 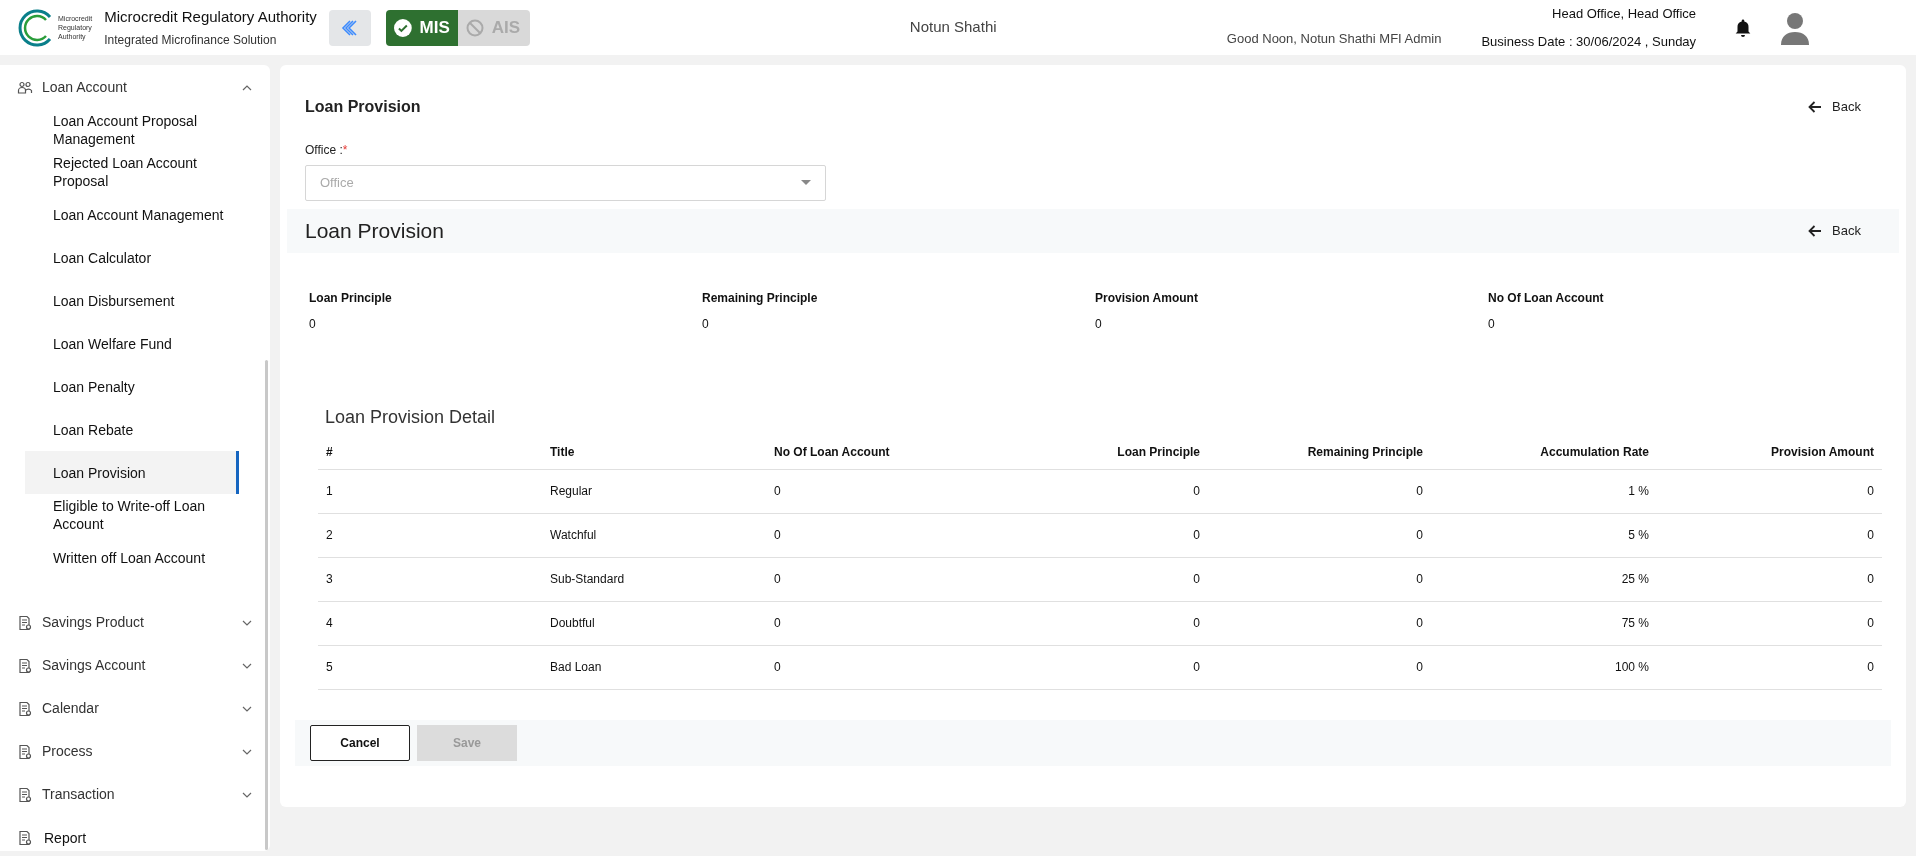 What do you see at coordinates (210, 17) in the screenshot?
I see `organization-name: Microcredit Regulatory Authority` at bounding box center [210, 17].